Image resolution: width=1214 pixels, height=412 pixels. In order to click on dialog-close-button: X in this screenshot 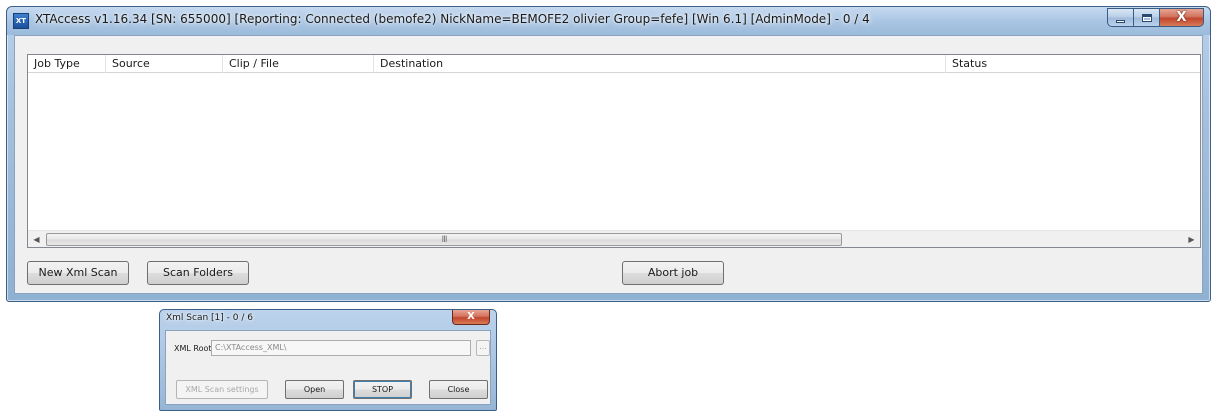, I will do `click(471, 317)`.